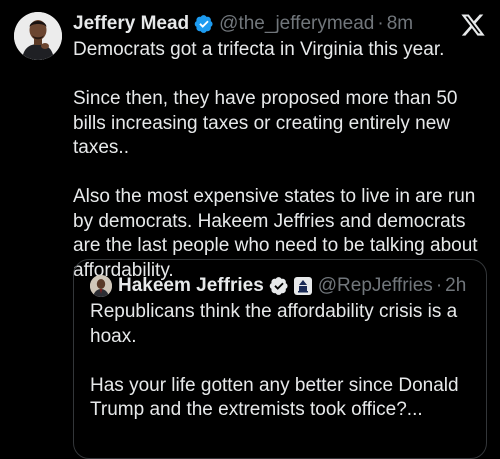  I want to click on capitol-badge-icon, so click(303, 286).